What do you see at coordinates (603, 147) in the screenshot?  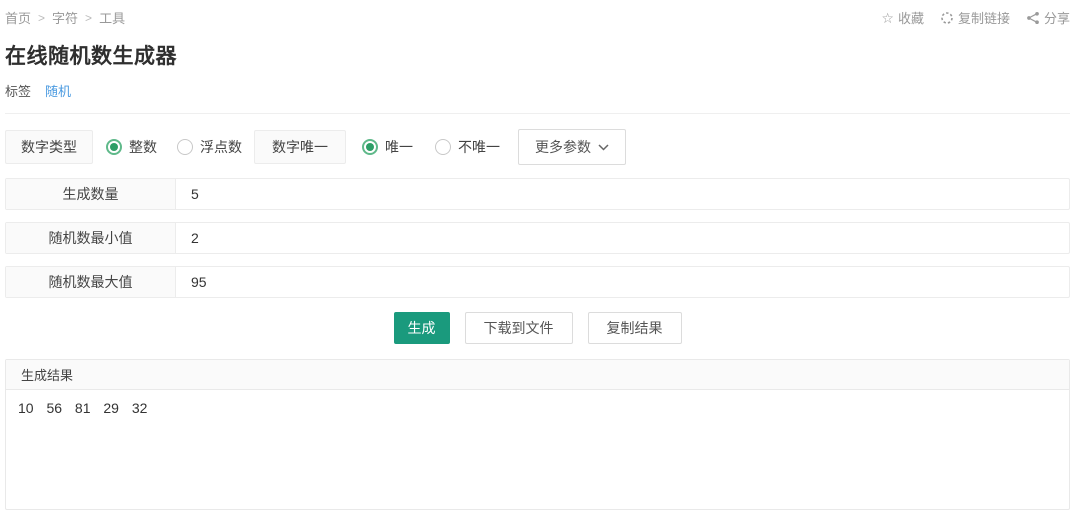 I see `chevron-down-icon` at bounding box center [603, 147].